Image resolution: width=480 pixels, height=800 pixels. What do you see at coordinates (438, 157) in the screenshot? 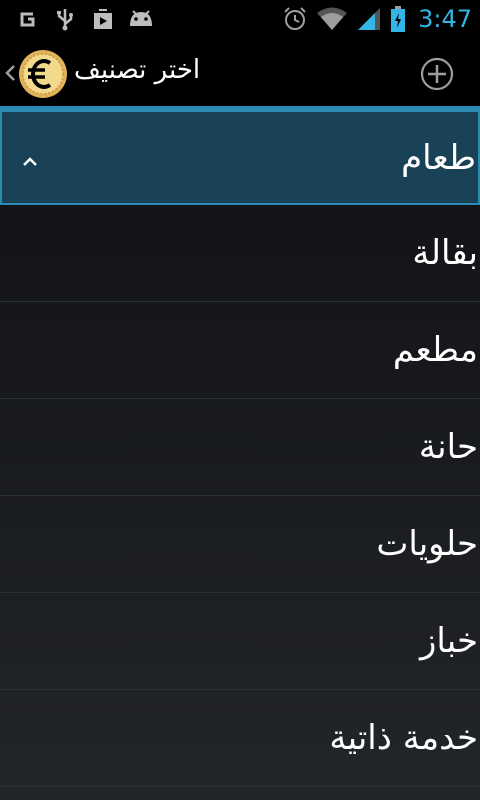
I see `list-item-label: طعام` at bounding box center [438, 157].